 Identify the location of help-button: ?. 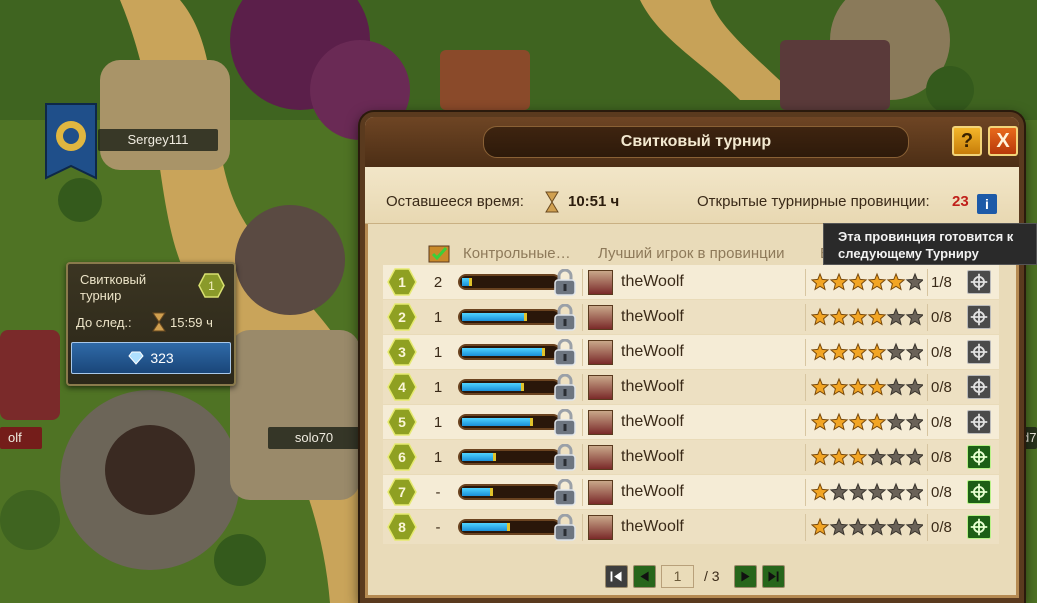
(967, 141).